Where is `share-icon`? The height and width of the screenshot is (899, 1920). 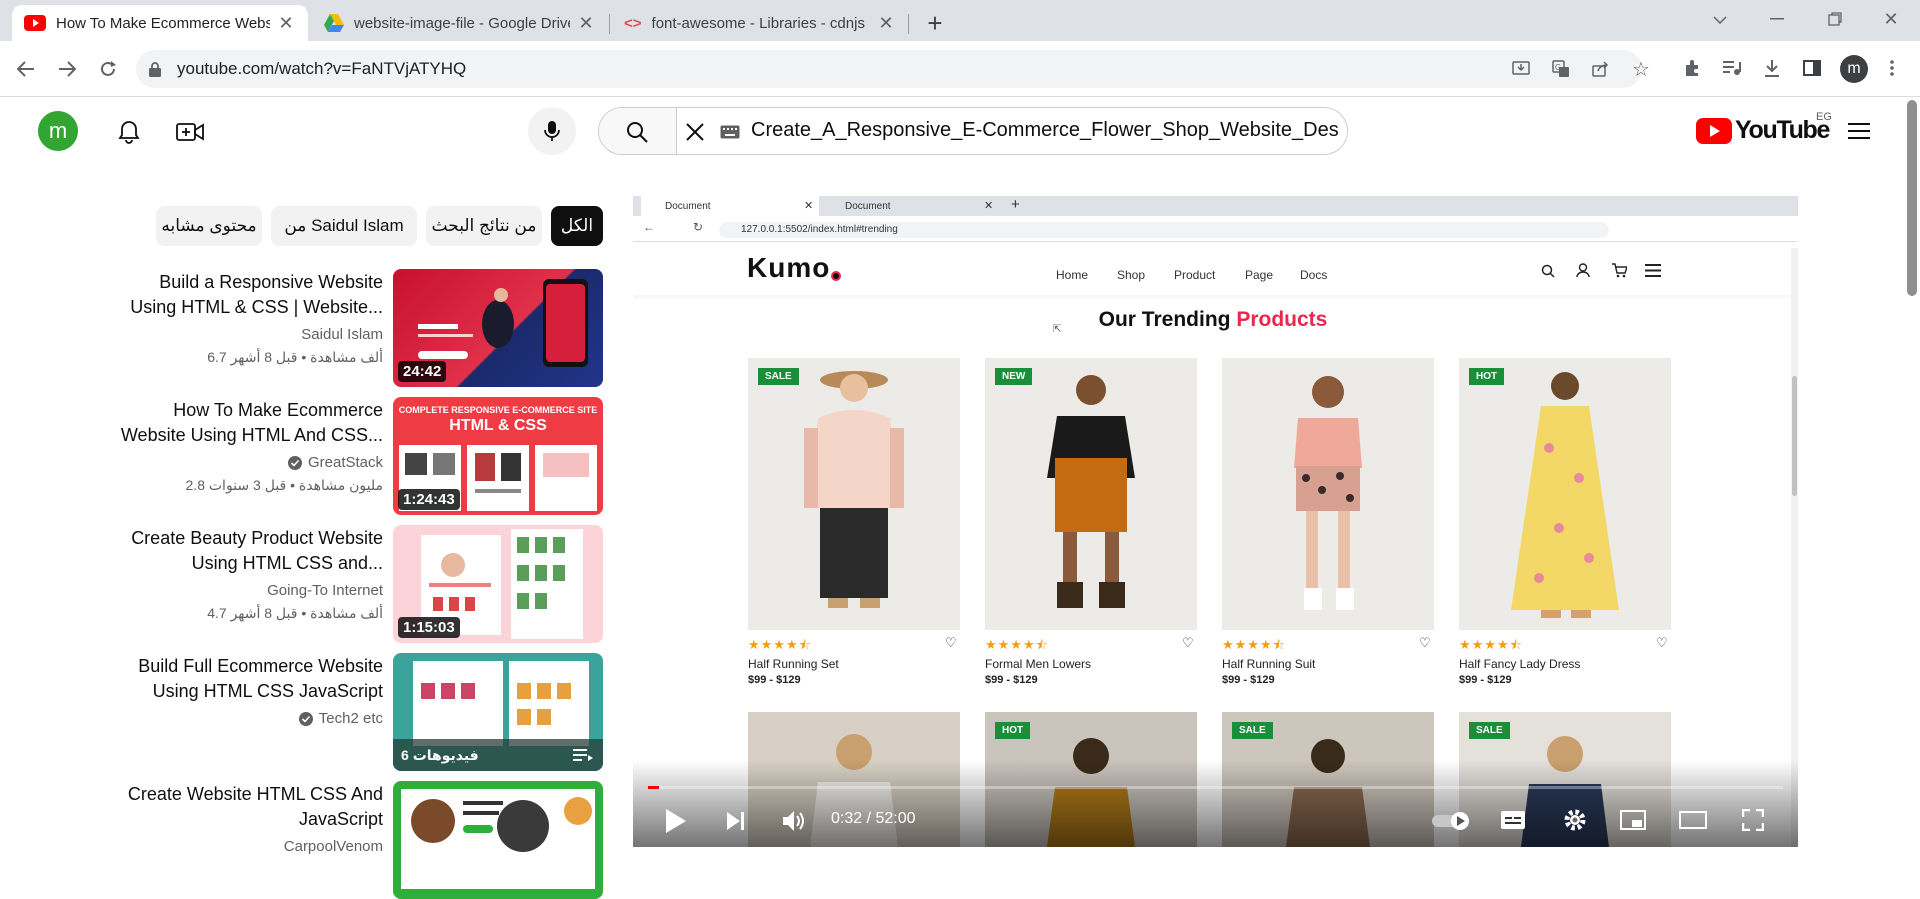
share-icon is located at coordinates (1601, 69).